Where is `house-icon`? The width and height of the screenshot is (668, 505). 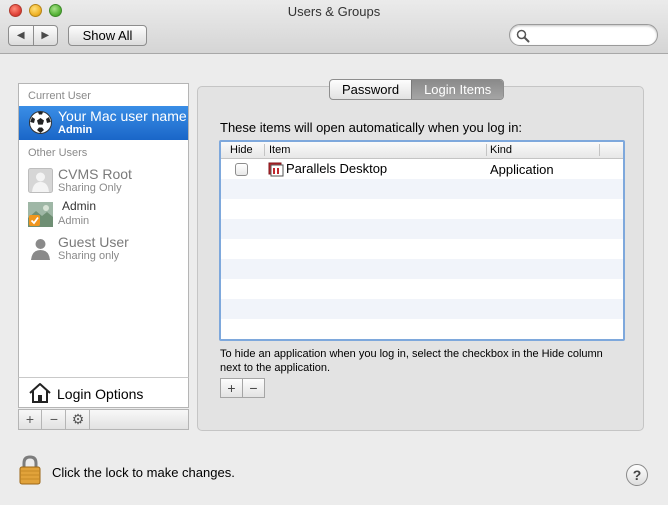
house-icon is located at coordinates (40, 393).